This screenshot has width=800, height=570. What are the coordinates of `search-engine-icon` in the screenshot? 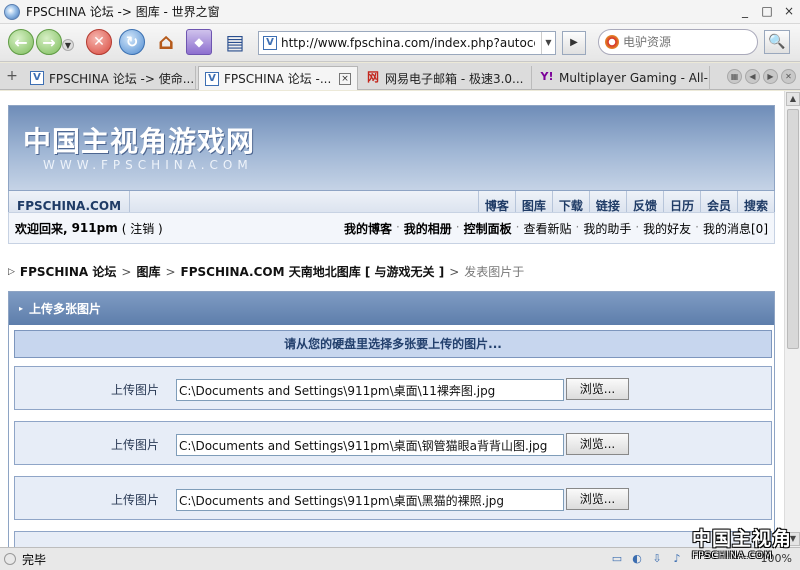 It's located at (612, 42).